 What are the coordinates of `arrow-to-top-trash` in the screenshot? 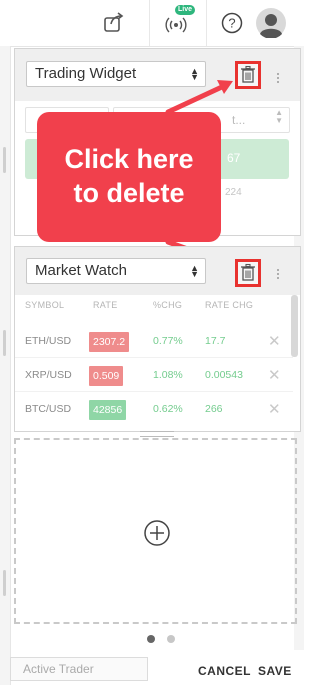 It's located at (196, 99).